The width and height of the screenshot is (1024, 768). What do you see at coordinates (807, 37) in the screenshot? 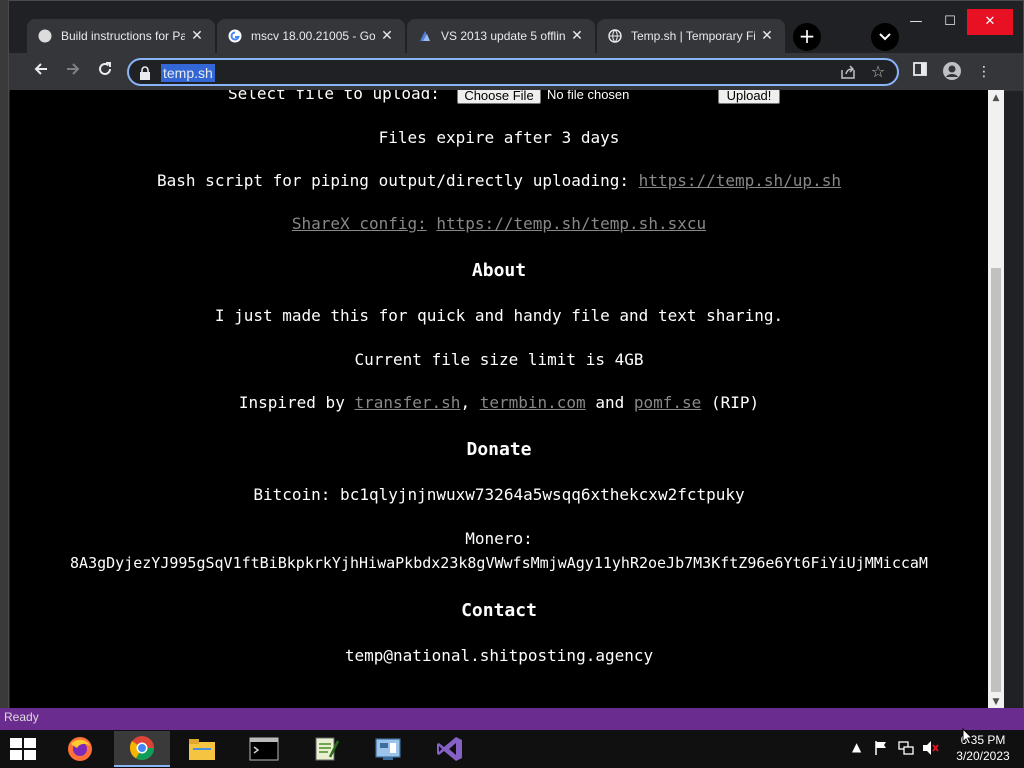
I see `new-tab-button: +` at bounding box center [807, 37].